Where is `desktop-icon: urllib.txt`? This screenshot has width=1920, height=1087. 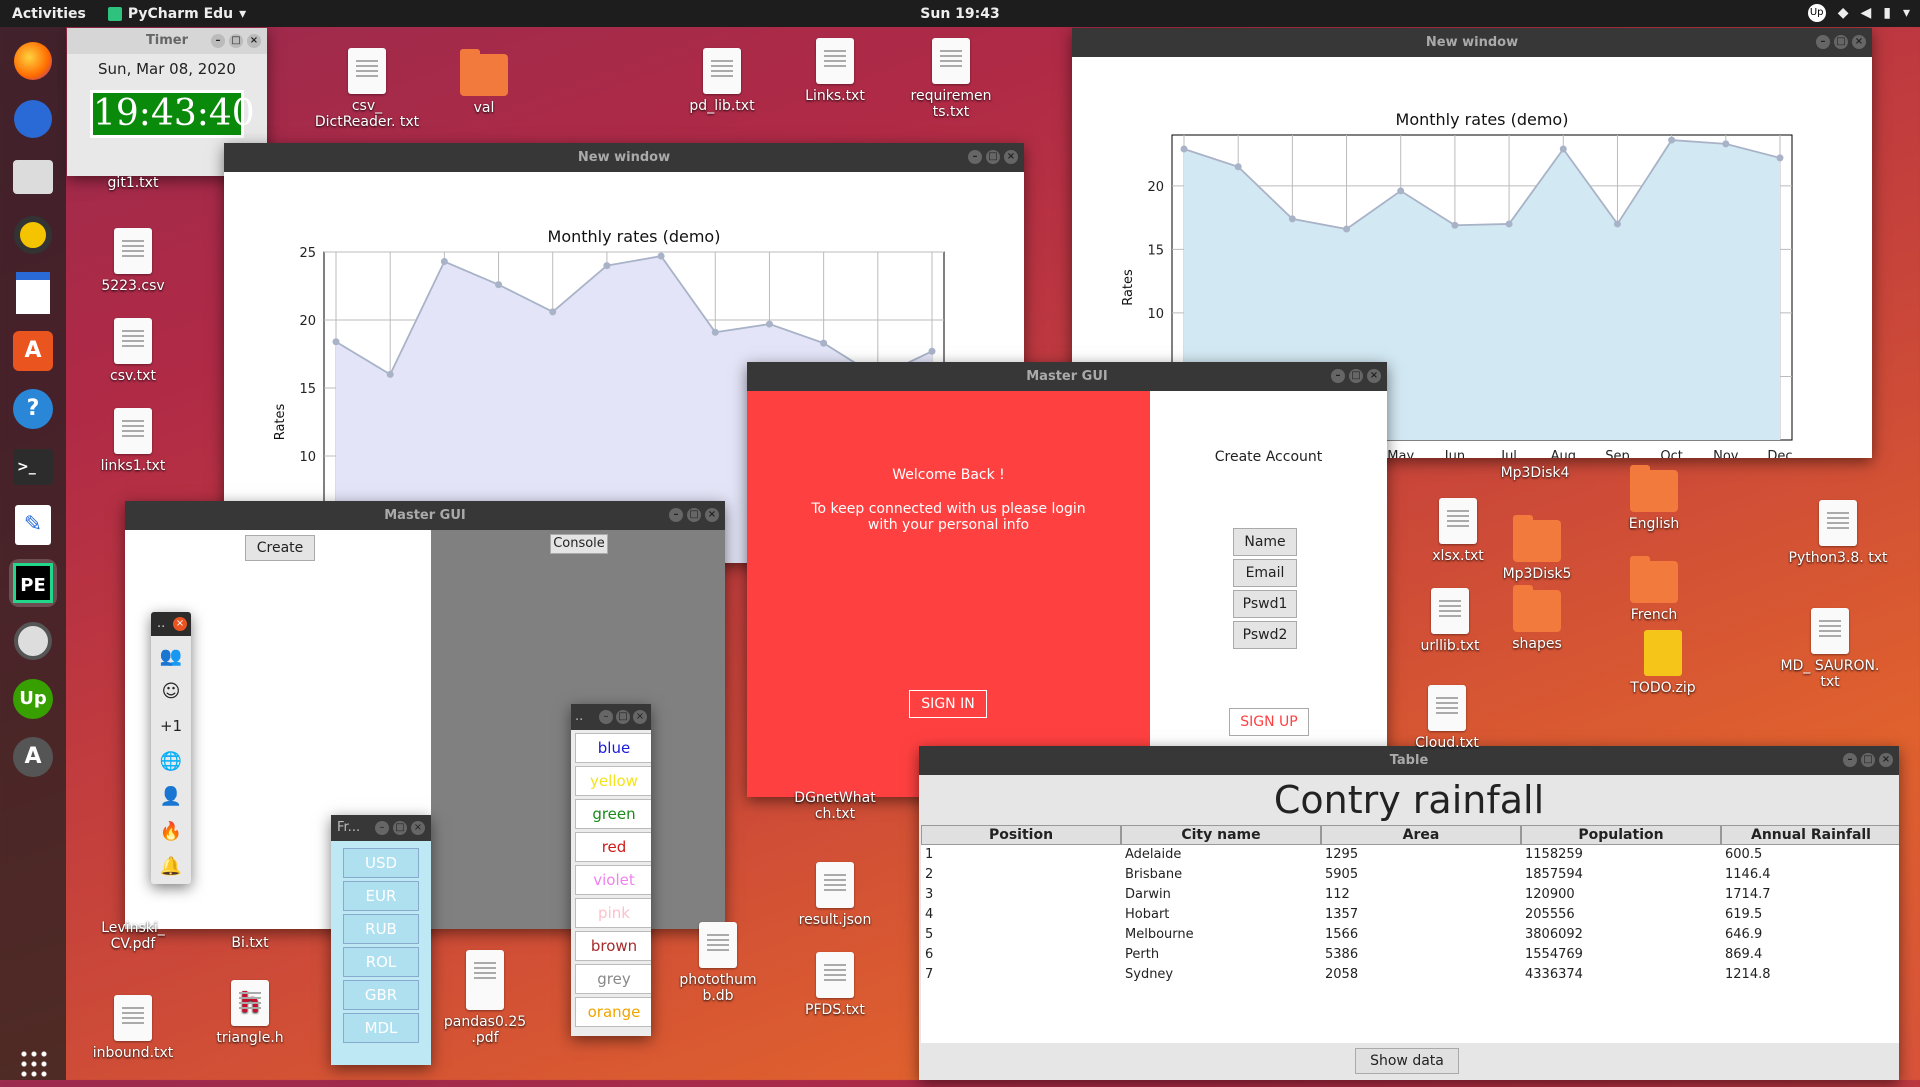 desktop-icon: urllib.txt is located at coordinates (1450, 621).